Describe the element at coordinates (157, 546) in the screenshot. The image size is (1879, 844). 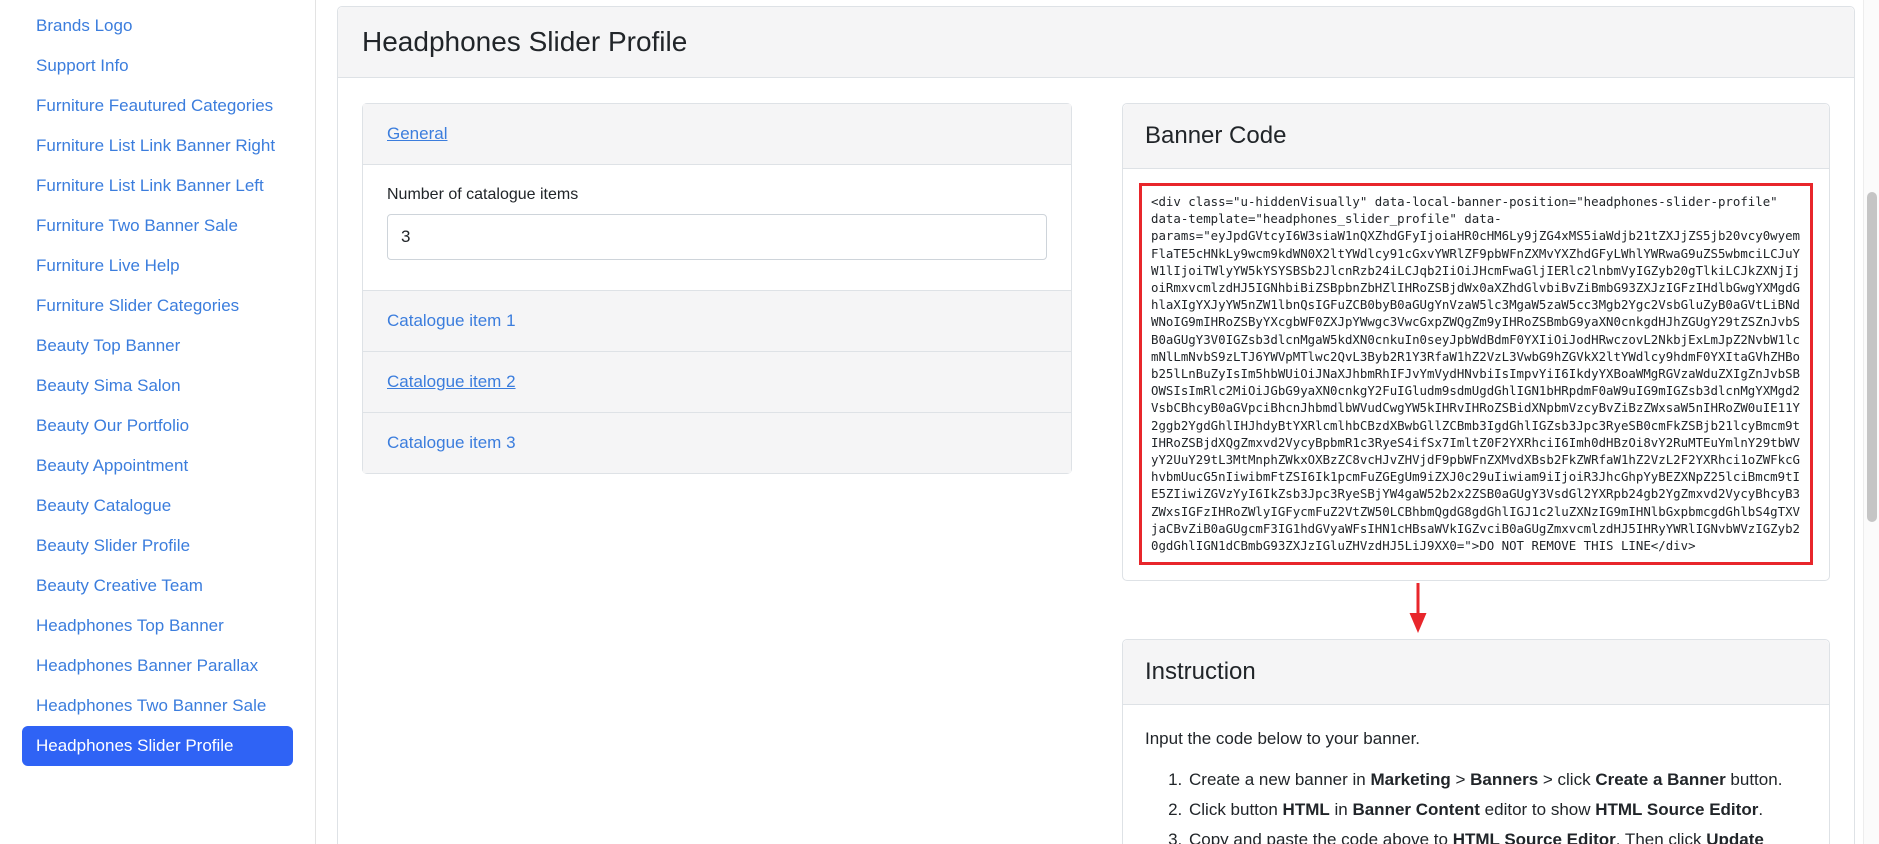
I see `sidebar-item-beauty-slider-profile: Beauty Slider Profile` at that location.